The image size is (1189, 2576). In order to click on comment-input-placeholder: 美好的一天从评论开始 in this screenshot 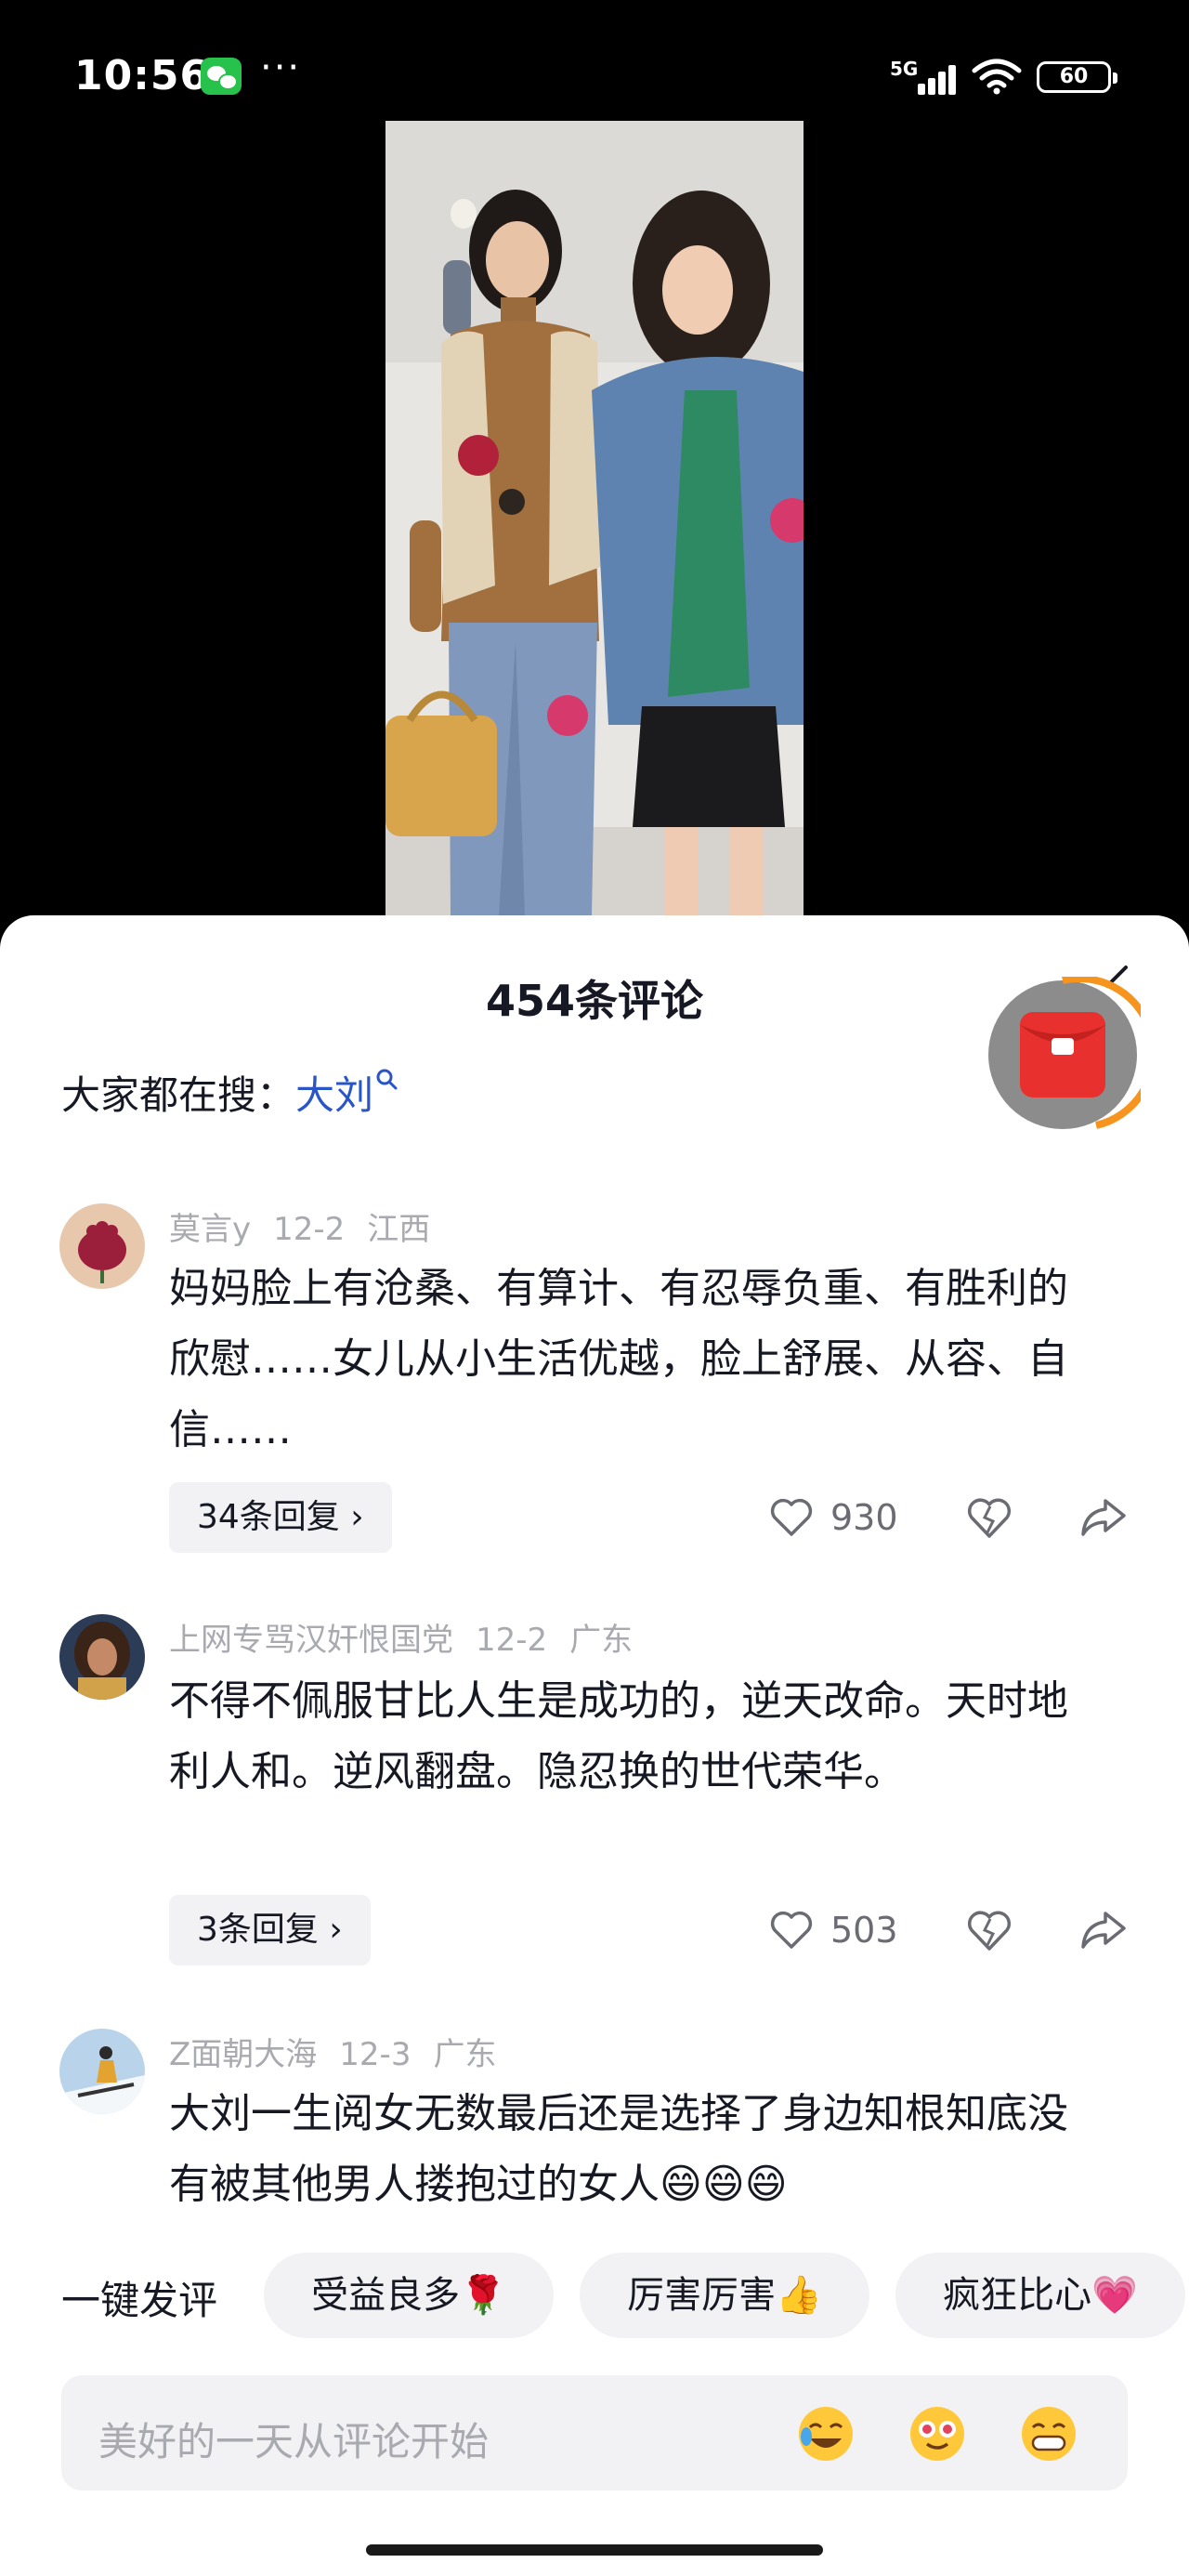, I will do `click(294, 2441)`.